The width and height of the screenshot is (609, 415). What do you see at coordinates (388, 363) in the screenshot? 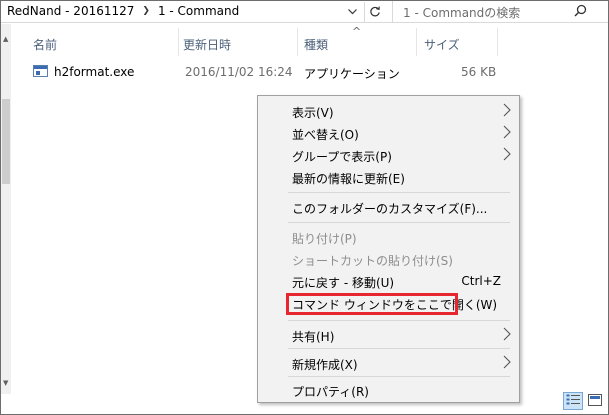
I see `menu-item-new: 新規作成(X)` at bounding box center [388, 363].